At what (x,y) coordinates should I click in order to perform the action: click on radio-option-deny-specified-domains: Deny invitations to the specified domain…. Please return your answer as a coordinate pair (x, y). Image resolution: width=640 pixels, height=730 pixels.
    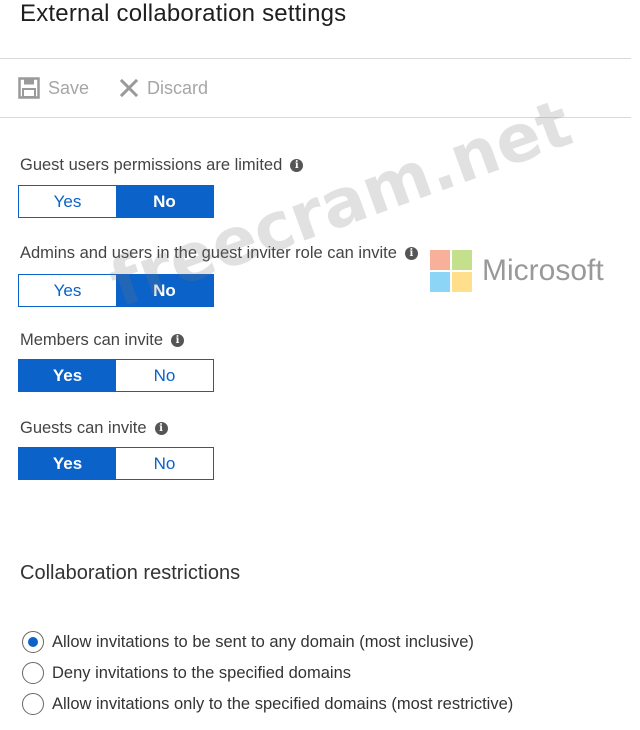
    Looking at the image, I should click on (186, 673).